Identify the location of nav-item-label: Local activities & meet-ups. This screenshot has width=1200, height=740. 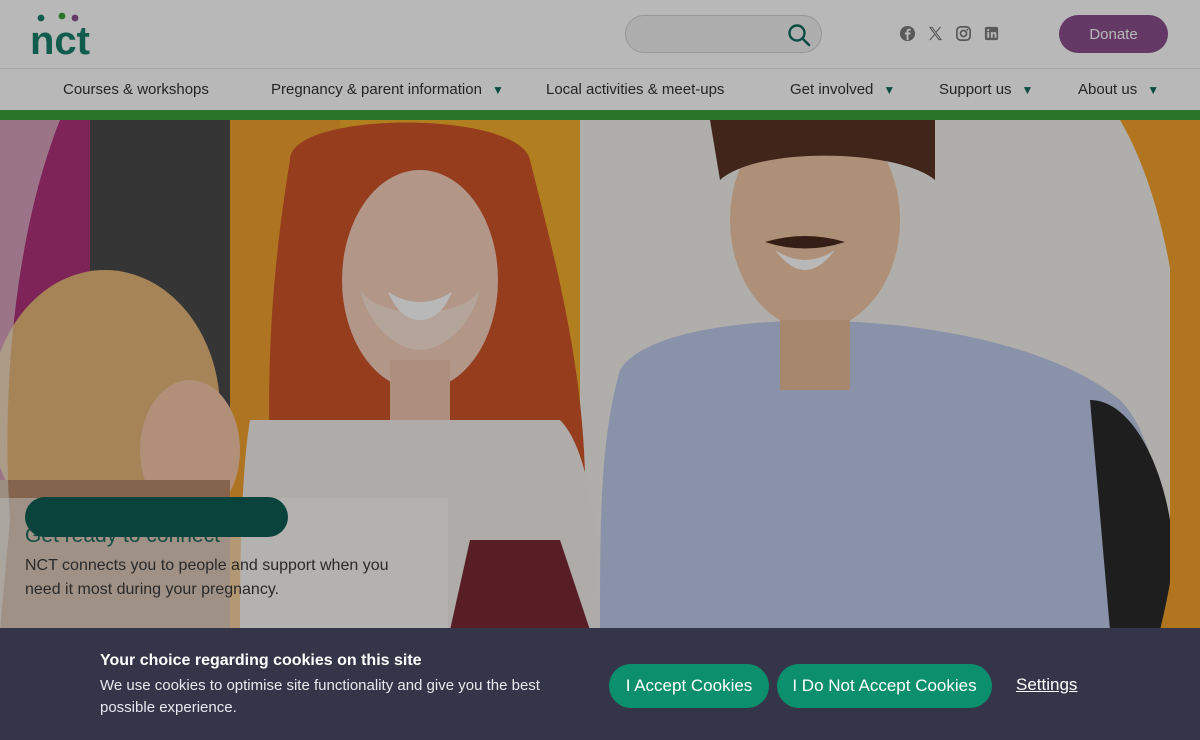
(635, 89).